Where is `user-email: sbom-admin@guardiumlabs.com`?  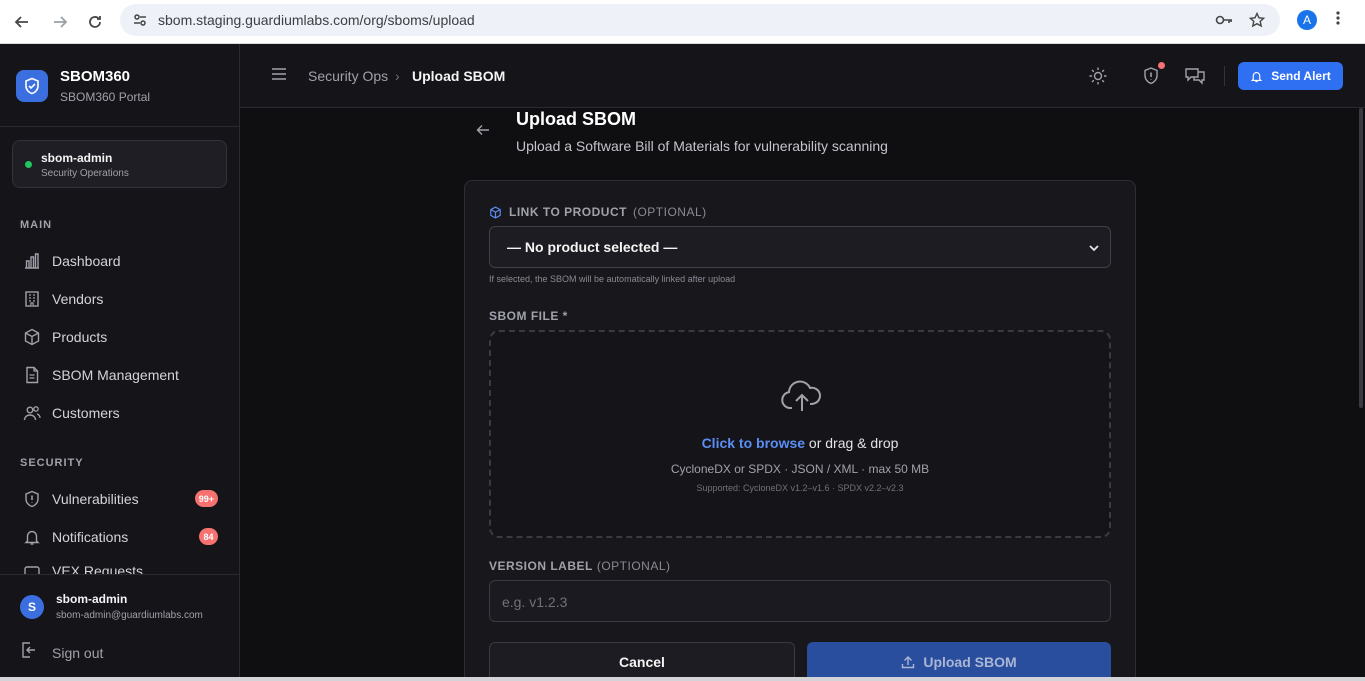 user-email: sbom-admin@guardiumlabs.com is located at coordinates (129, 615).